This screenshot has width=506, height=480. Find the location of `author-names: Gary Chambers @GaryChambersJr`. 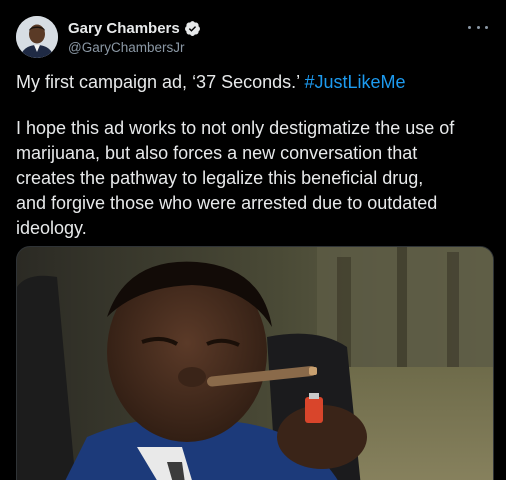

author-names: Gary Chambers @GaryChambersJr is located at coordinates (134, 37).